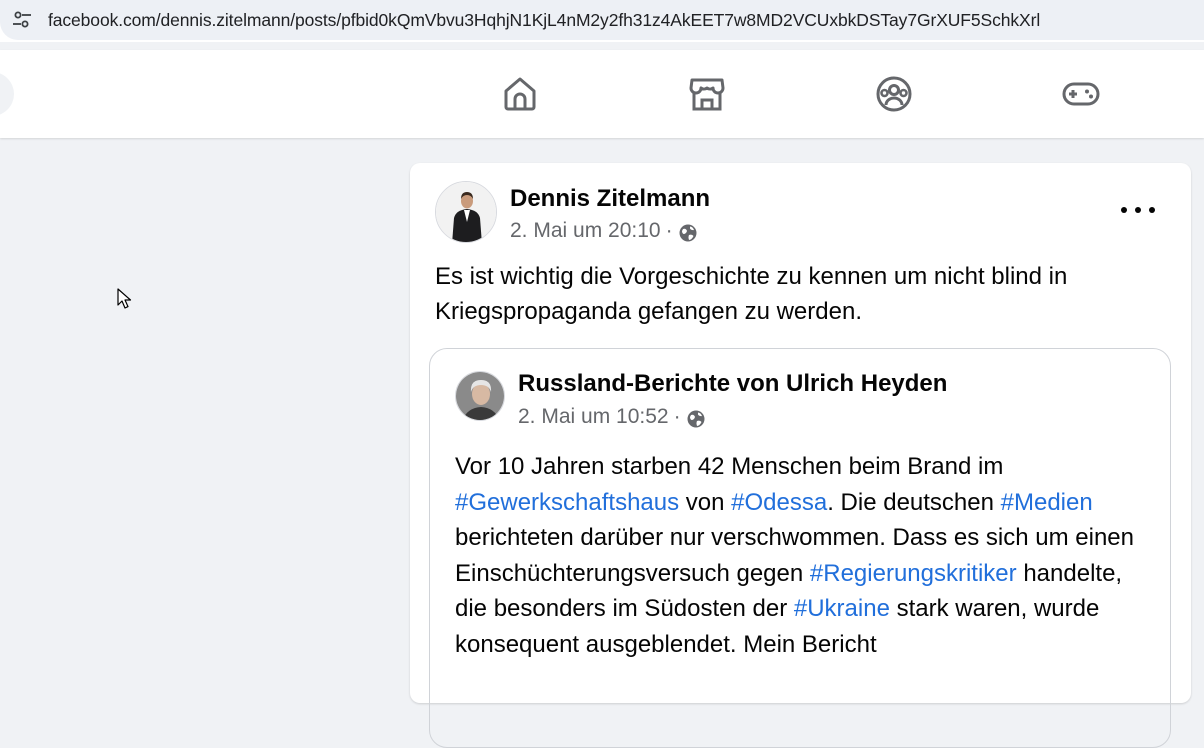 The width and height of the screenshot is (1204, 748). Describe the element at coordinates (732, 384) in the screenshot. I see `shared-author-name: Russland-Berichte von Ulrich Heyden` at that location.